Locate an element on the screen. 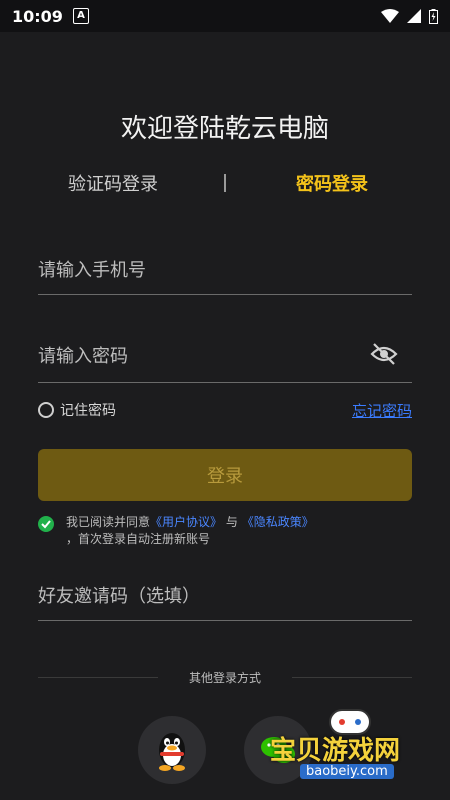 This screenshot has width=450, height=800. tab-password-login: 密码登录 is located at coordinates (332, 183).